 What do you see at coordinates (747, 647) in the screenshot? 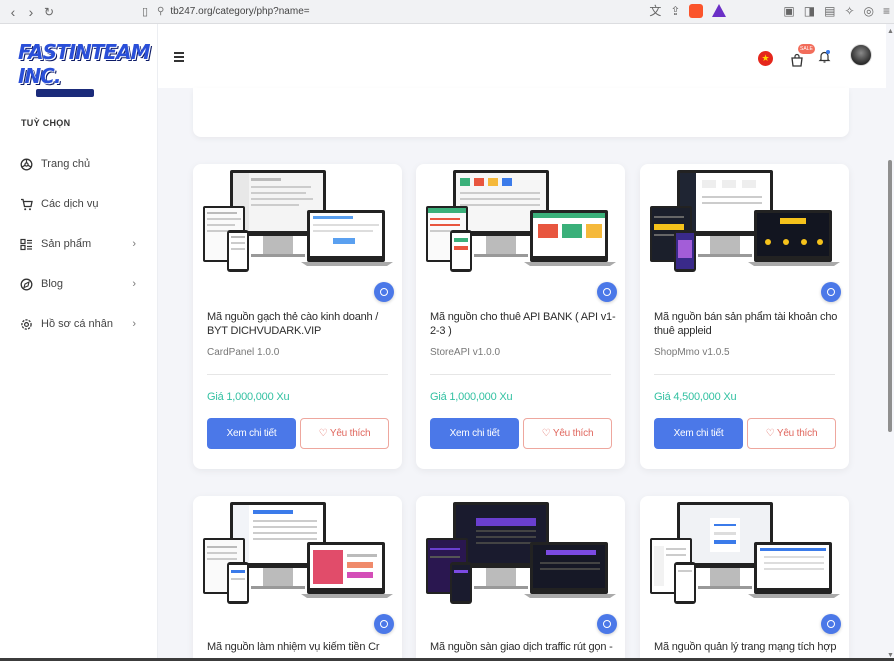
I see `product-title: Mã nguồn quản lý trang mạng tích hợp` at bounding box center [747, 647].